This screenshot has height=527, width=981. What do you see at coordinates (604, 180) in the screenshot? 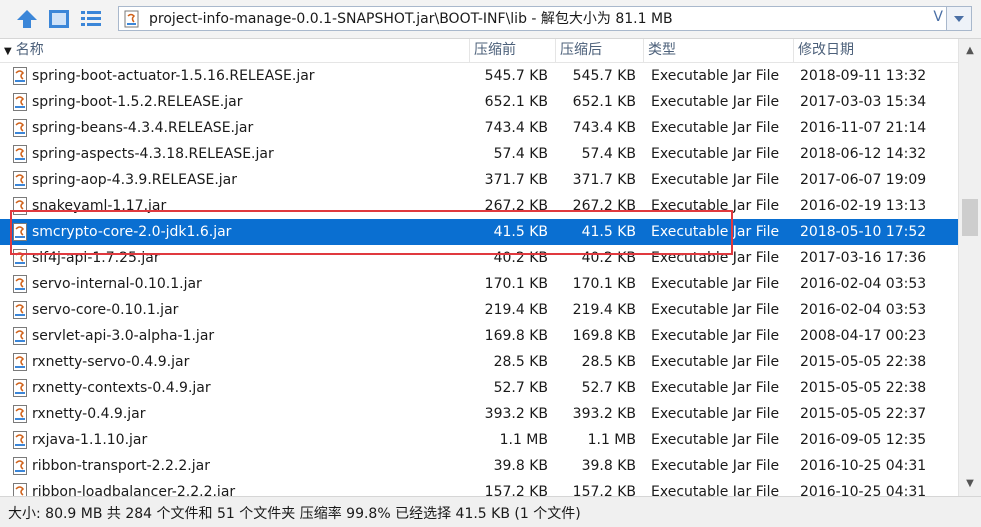
I see `file-original-size: 371.7 KB` at bounding box center [604, 180].